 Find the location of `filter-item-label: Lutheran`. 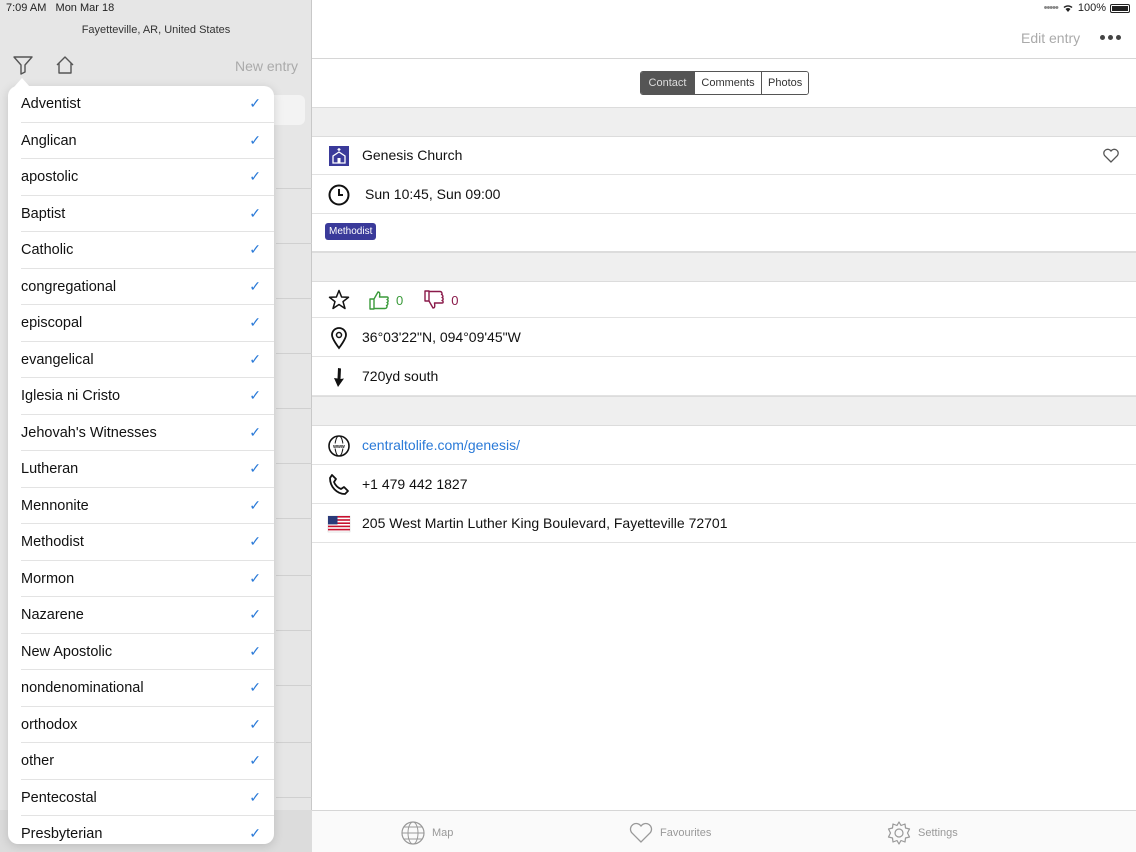

filter-item-label: Lutheran is located at coordinates (50, 469).